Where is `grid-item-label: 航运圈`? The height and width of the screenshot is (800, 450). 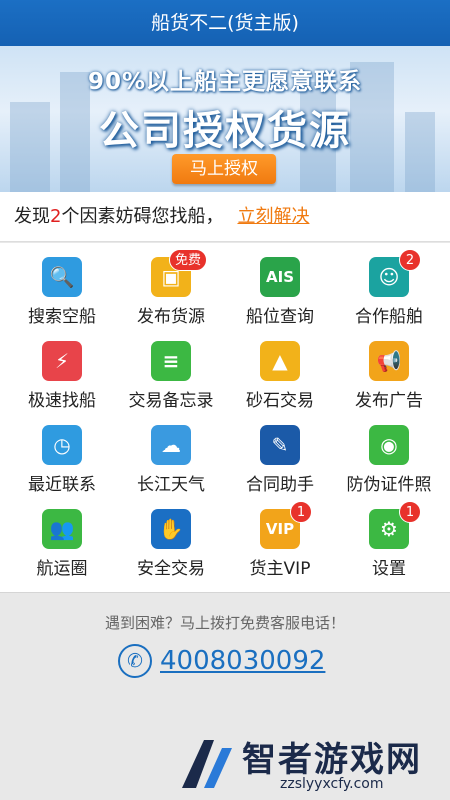
grid-item-label: 航运圈 is located at coordinates (62, 569).